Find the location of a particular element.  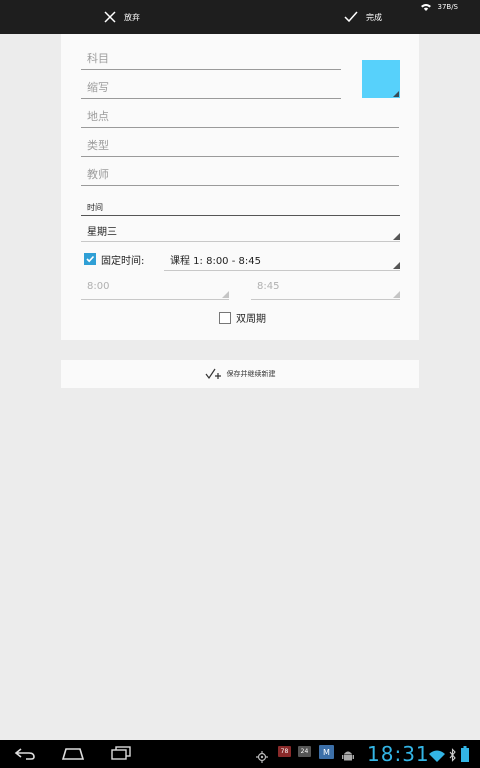

teacher-field: 教师 is located at coordinates (240, 174).